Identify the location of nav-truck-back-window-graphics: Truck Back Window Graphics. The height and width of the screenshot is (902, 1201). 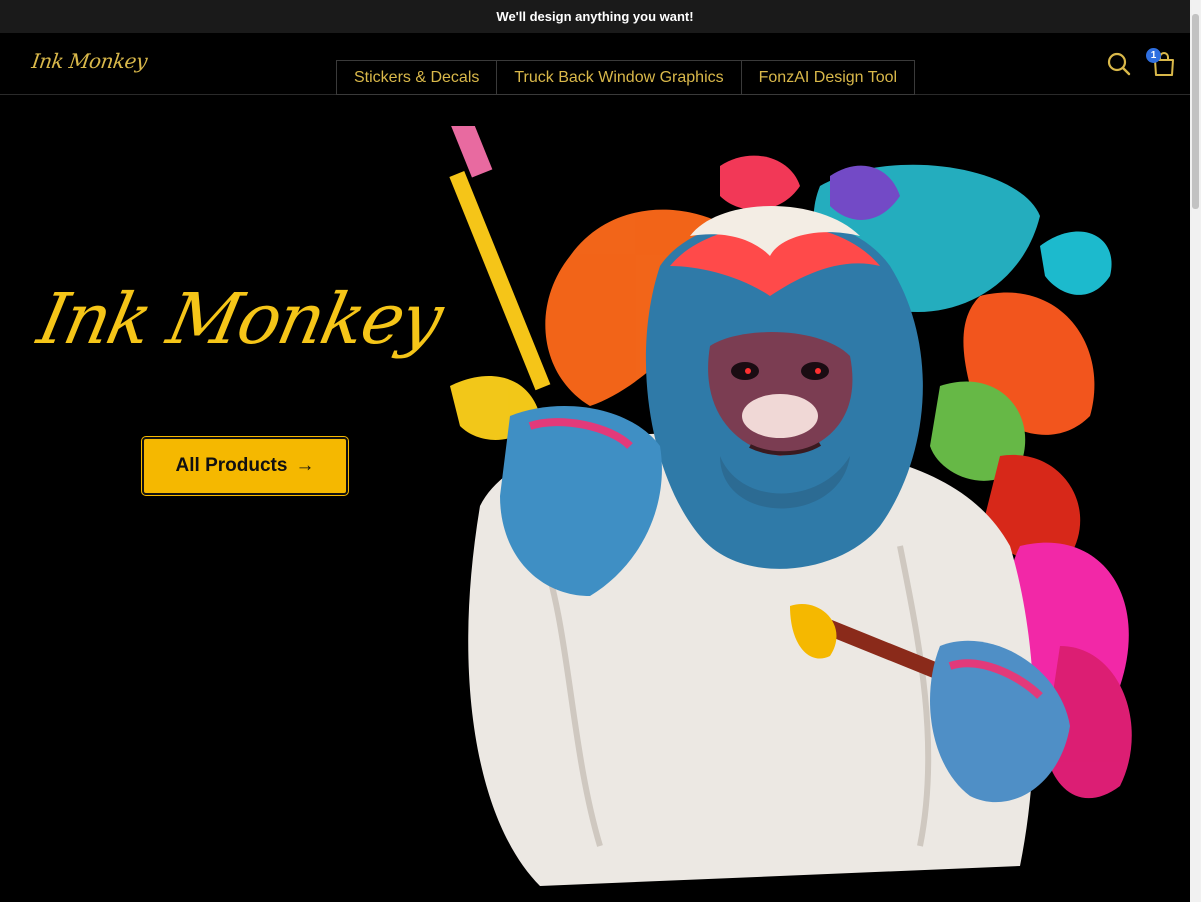
(619, 77).